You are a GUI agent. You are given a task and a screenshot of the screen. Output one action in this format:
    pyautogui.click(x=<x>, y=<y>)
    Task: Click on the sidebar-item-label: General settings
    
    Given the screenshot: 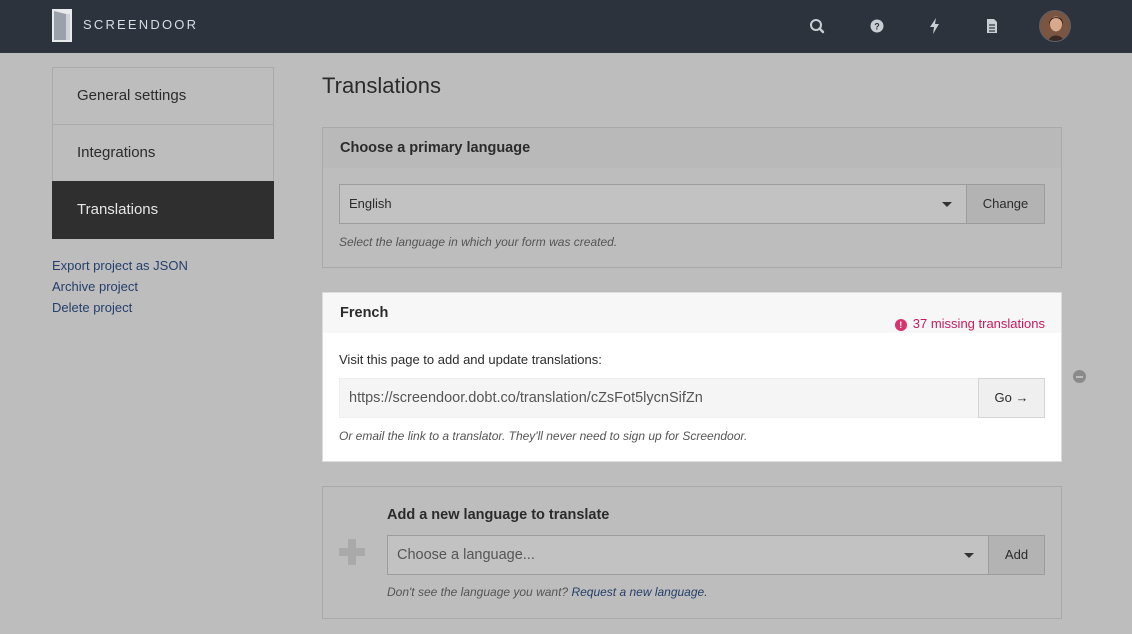 What is the action you would take?
    pyautogui.click(x=132, y=95)
    